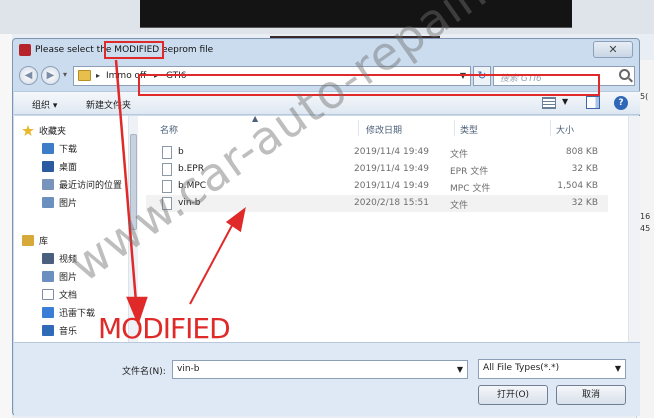  What do you see at coordinates (460, 369) in the screenshot?
I see `filename-dropdown-icon: ▼` at bounding box center [460, 369].